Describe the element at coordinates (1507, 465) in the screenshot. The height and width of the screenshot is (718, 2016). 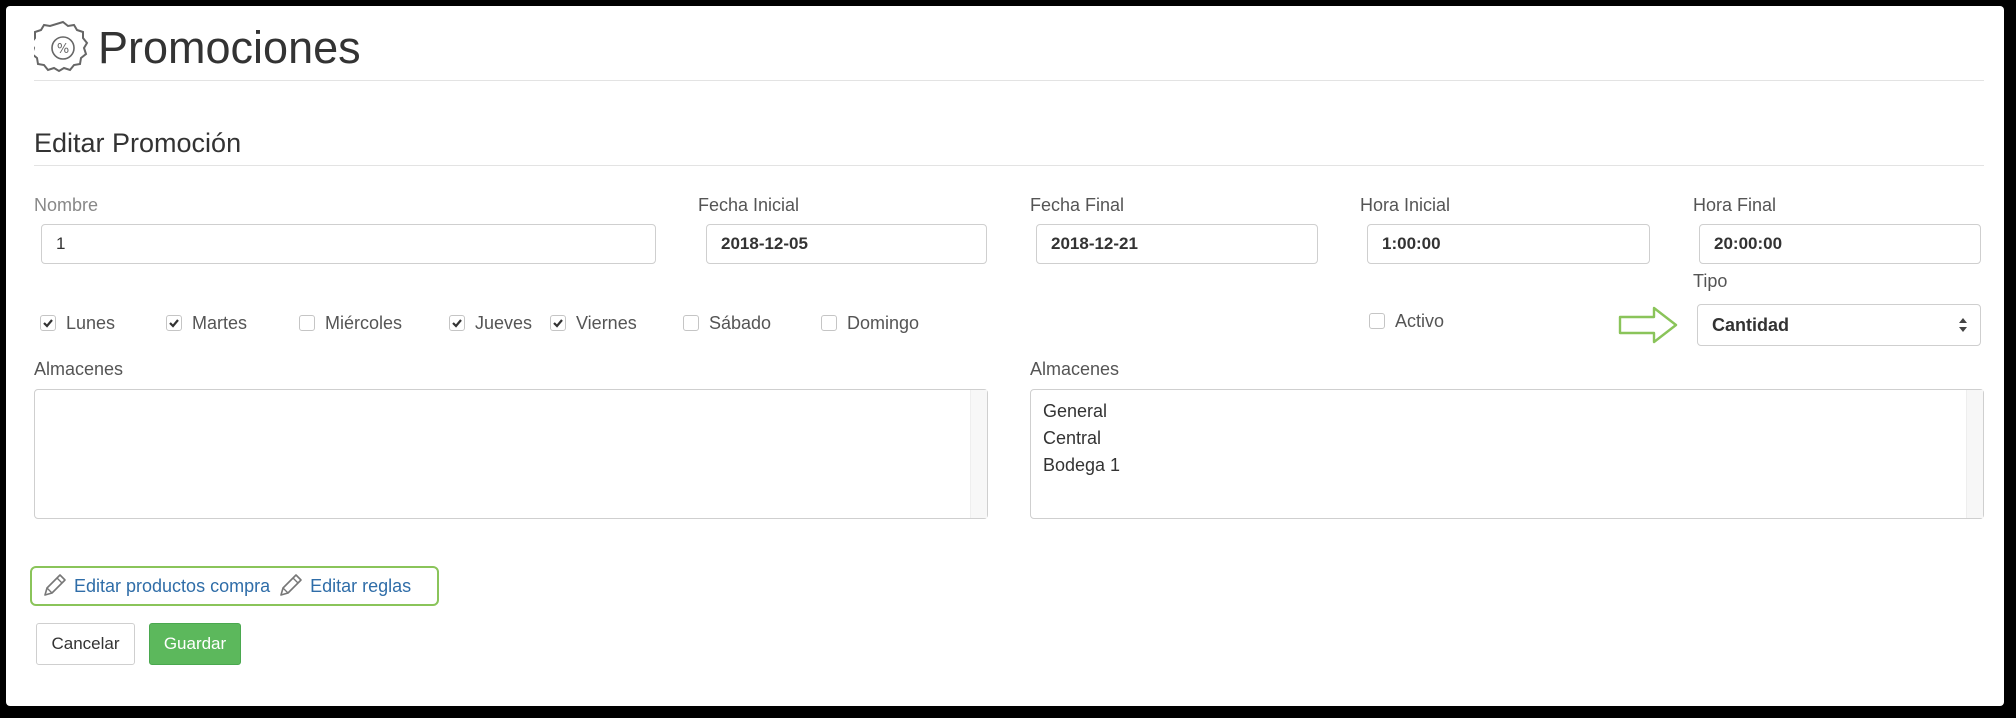
I see `list-item: Bodega 1` at that location.